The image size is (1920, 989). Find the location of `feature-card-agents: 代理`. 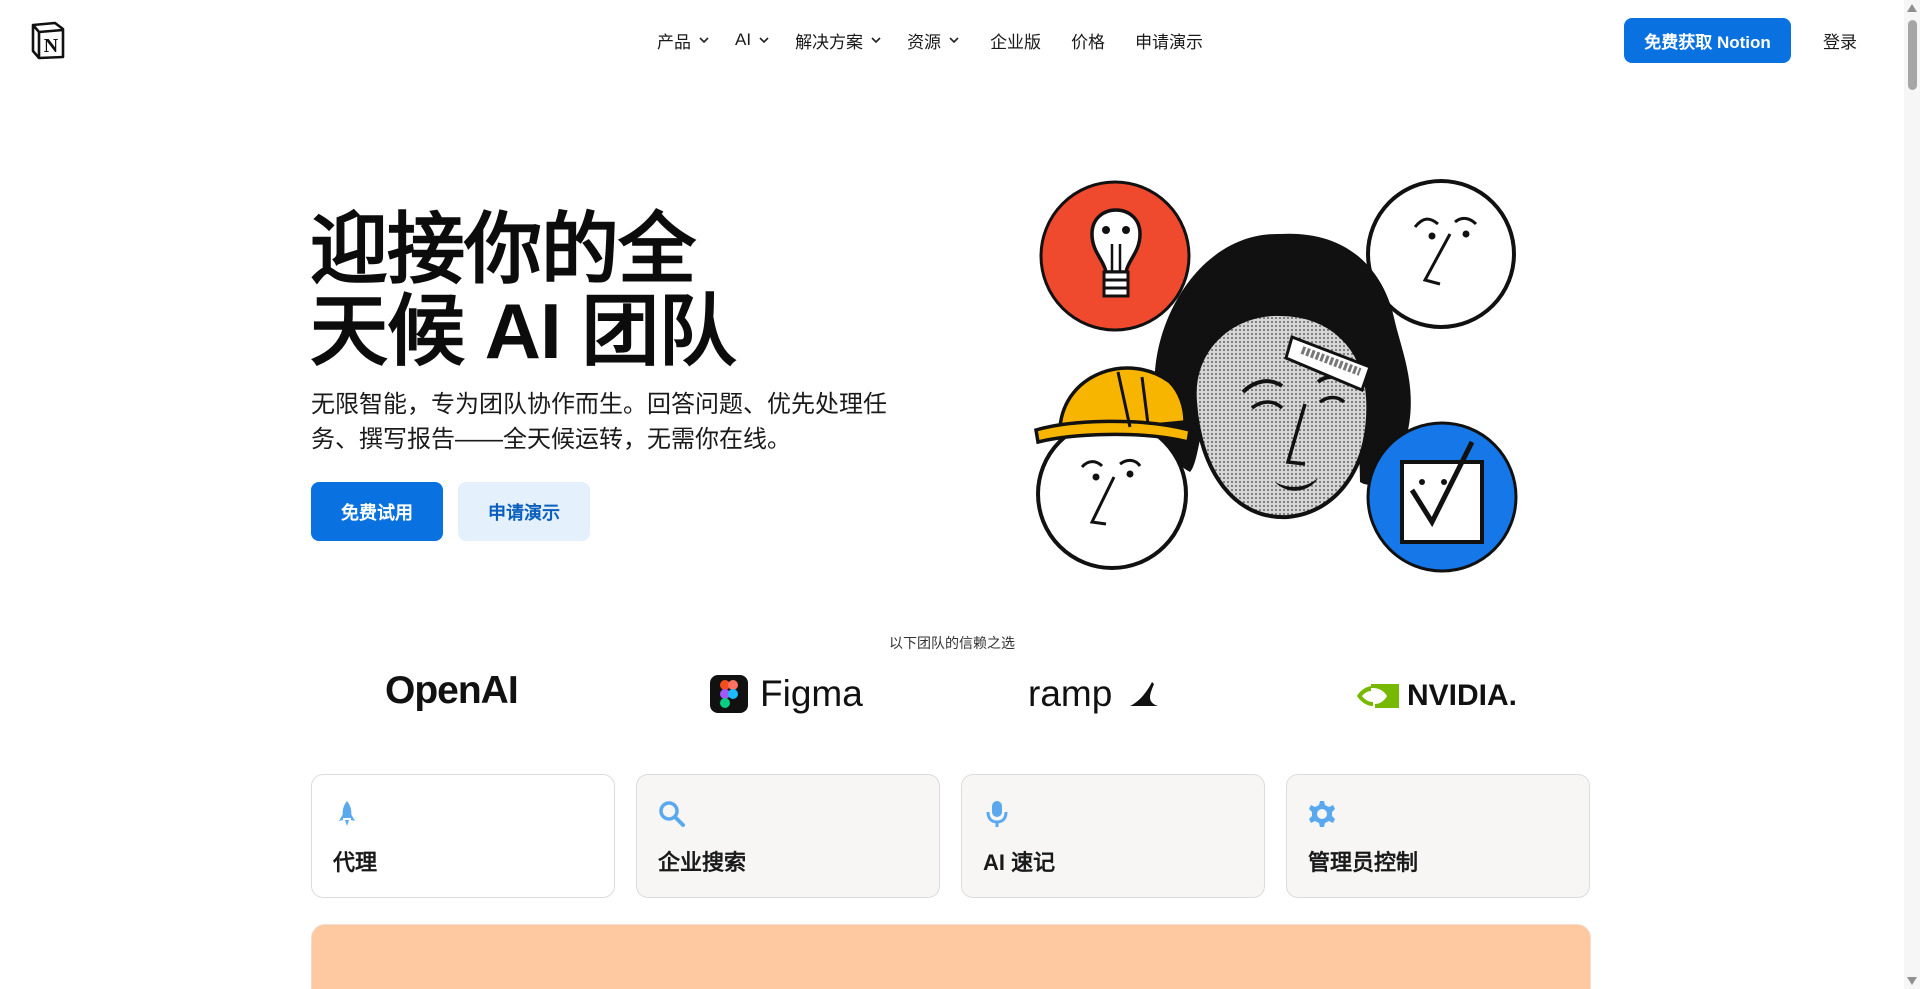

feature-card-agents: 代理 is located at coordinates (463, 836).